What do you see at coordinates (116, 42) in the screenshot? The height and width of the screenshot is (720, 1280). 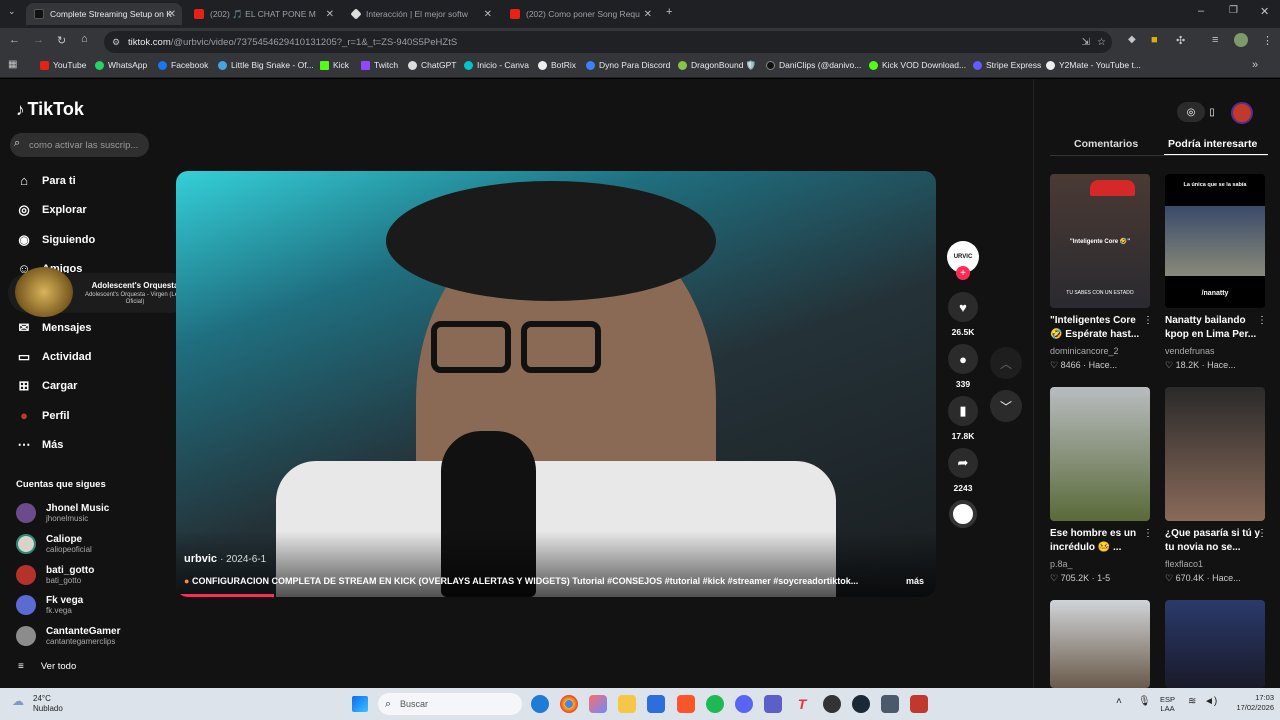 I see `site-info-icon: ⚙` at bounding box center [116, 42].